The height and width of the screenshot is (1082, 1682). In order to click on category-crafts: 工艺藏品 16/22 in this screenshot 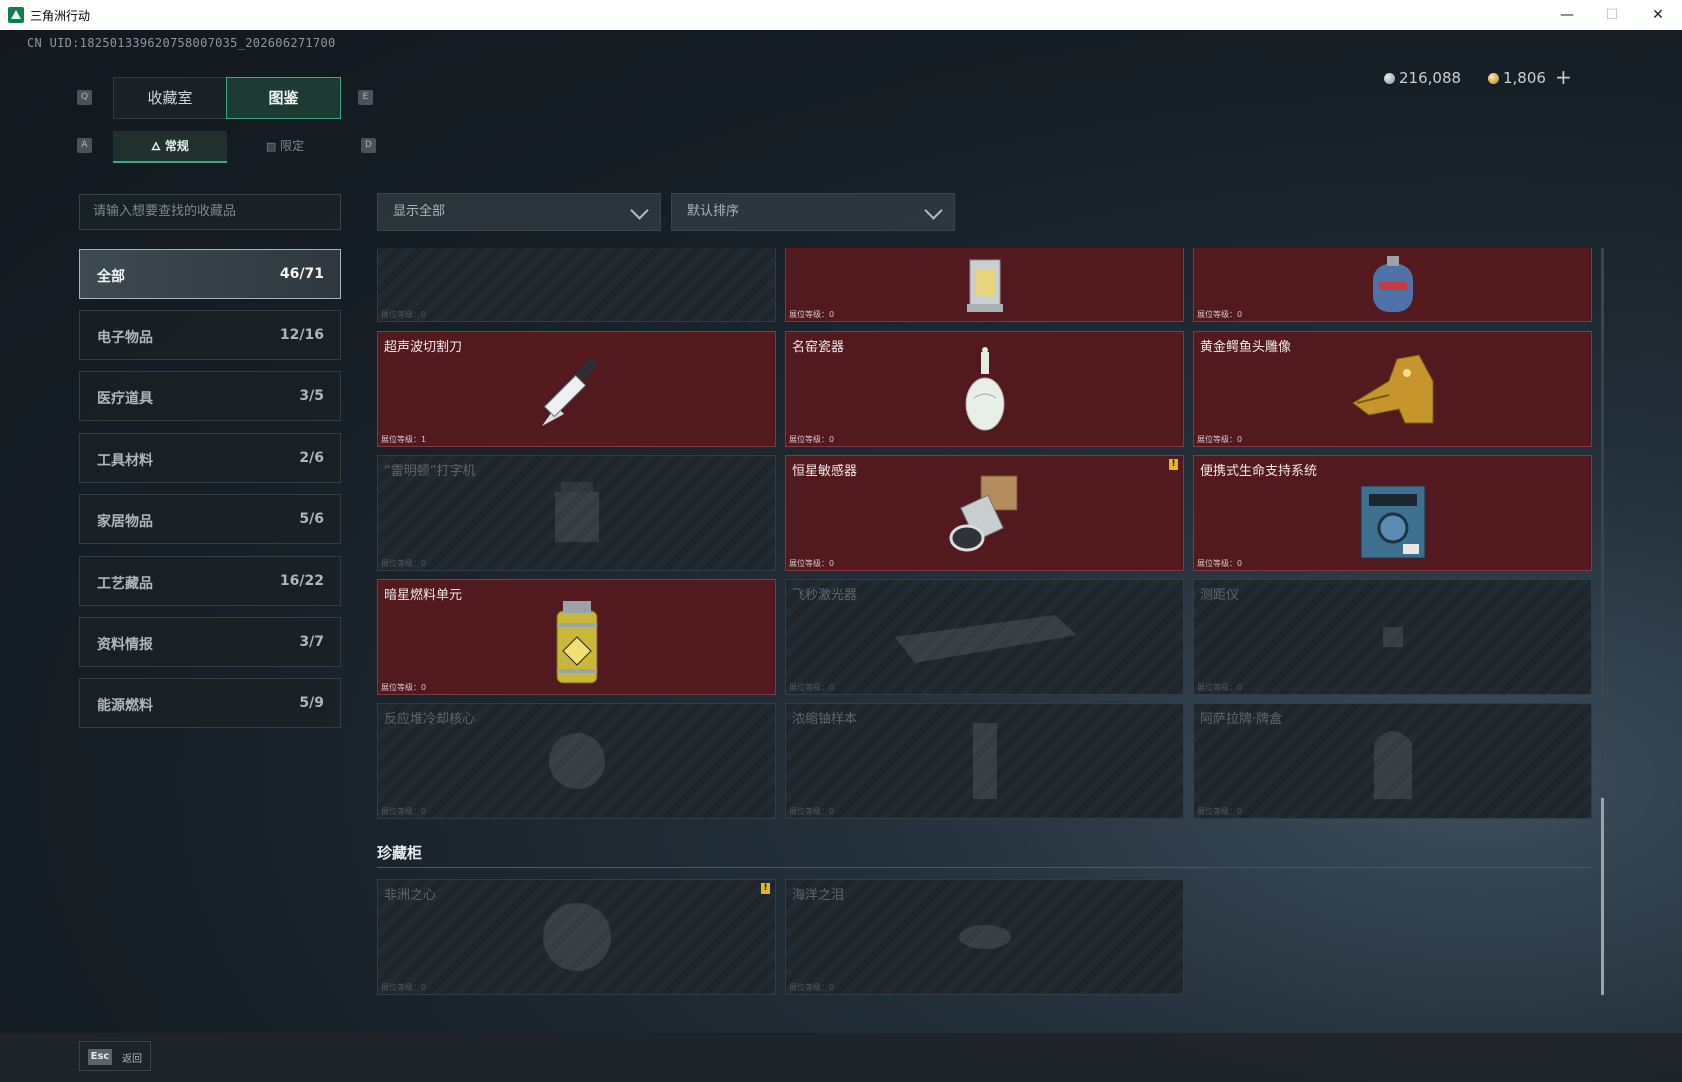, I will do `click(210, 581)`.